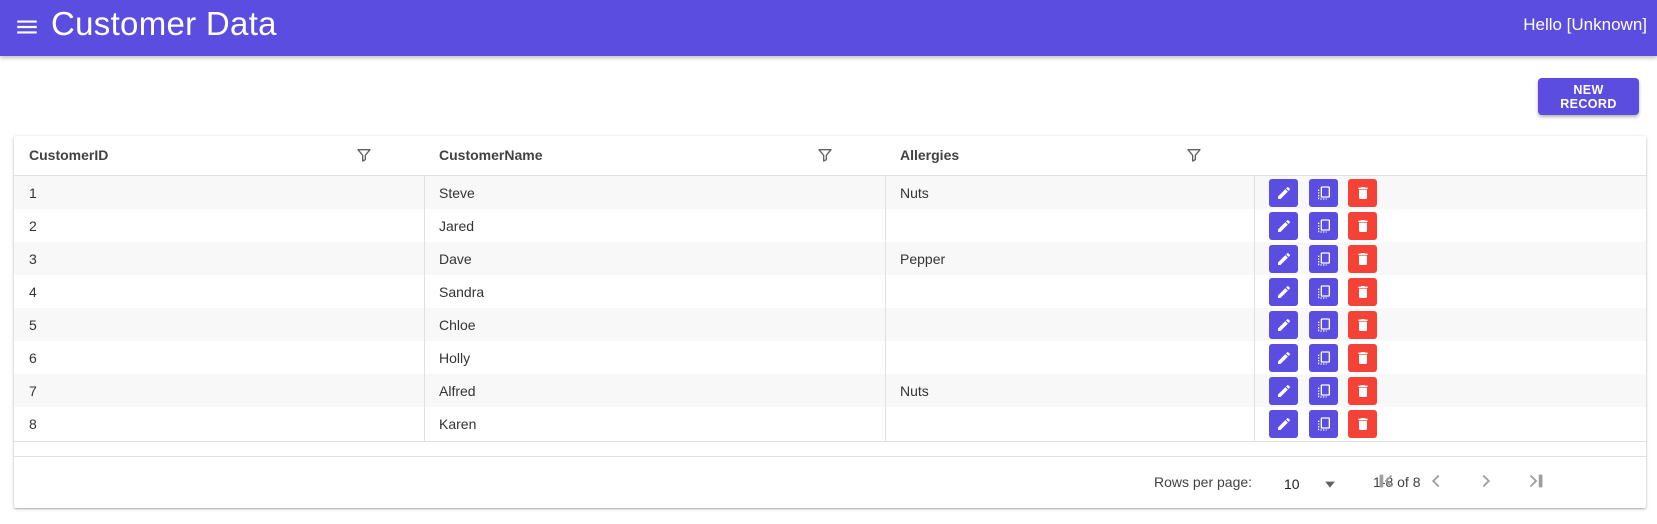 This screenshot has width=1657, height=524. I want to click on table-row: 8 Karen, so click(830, 424).